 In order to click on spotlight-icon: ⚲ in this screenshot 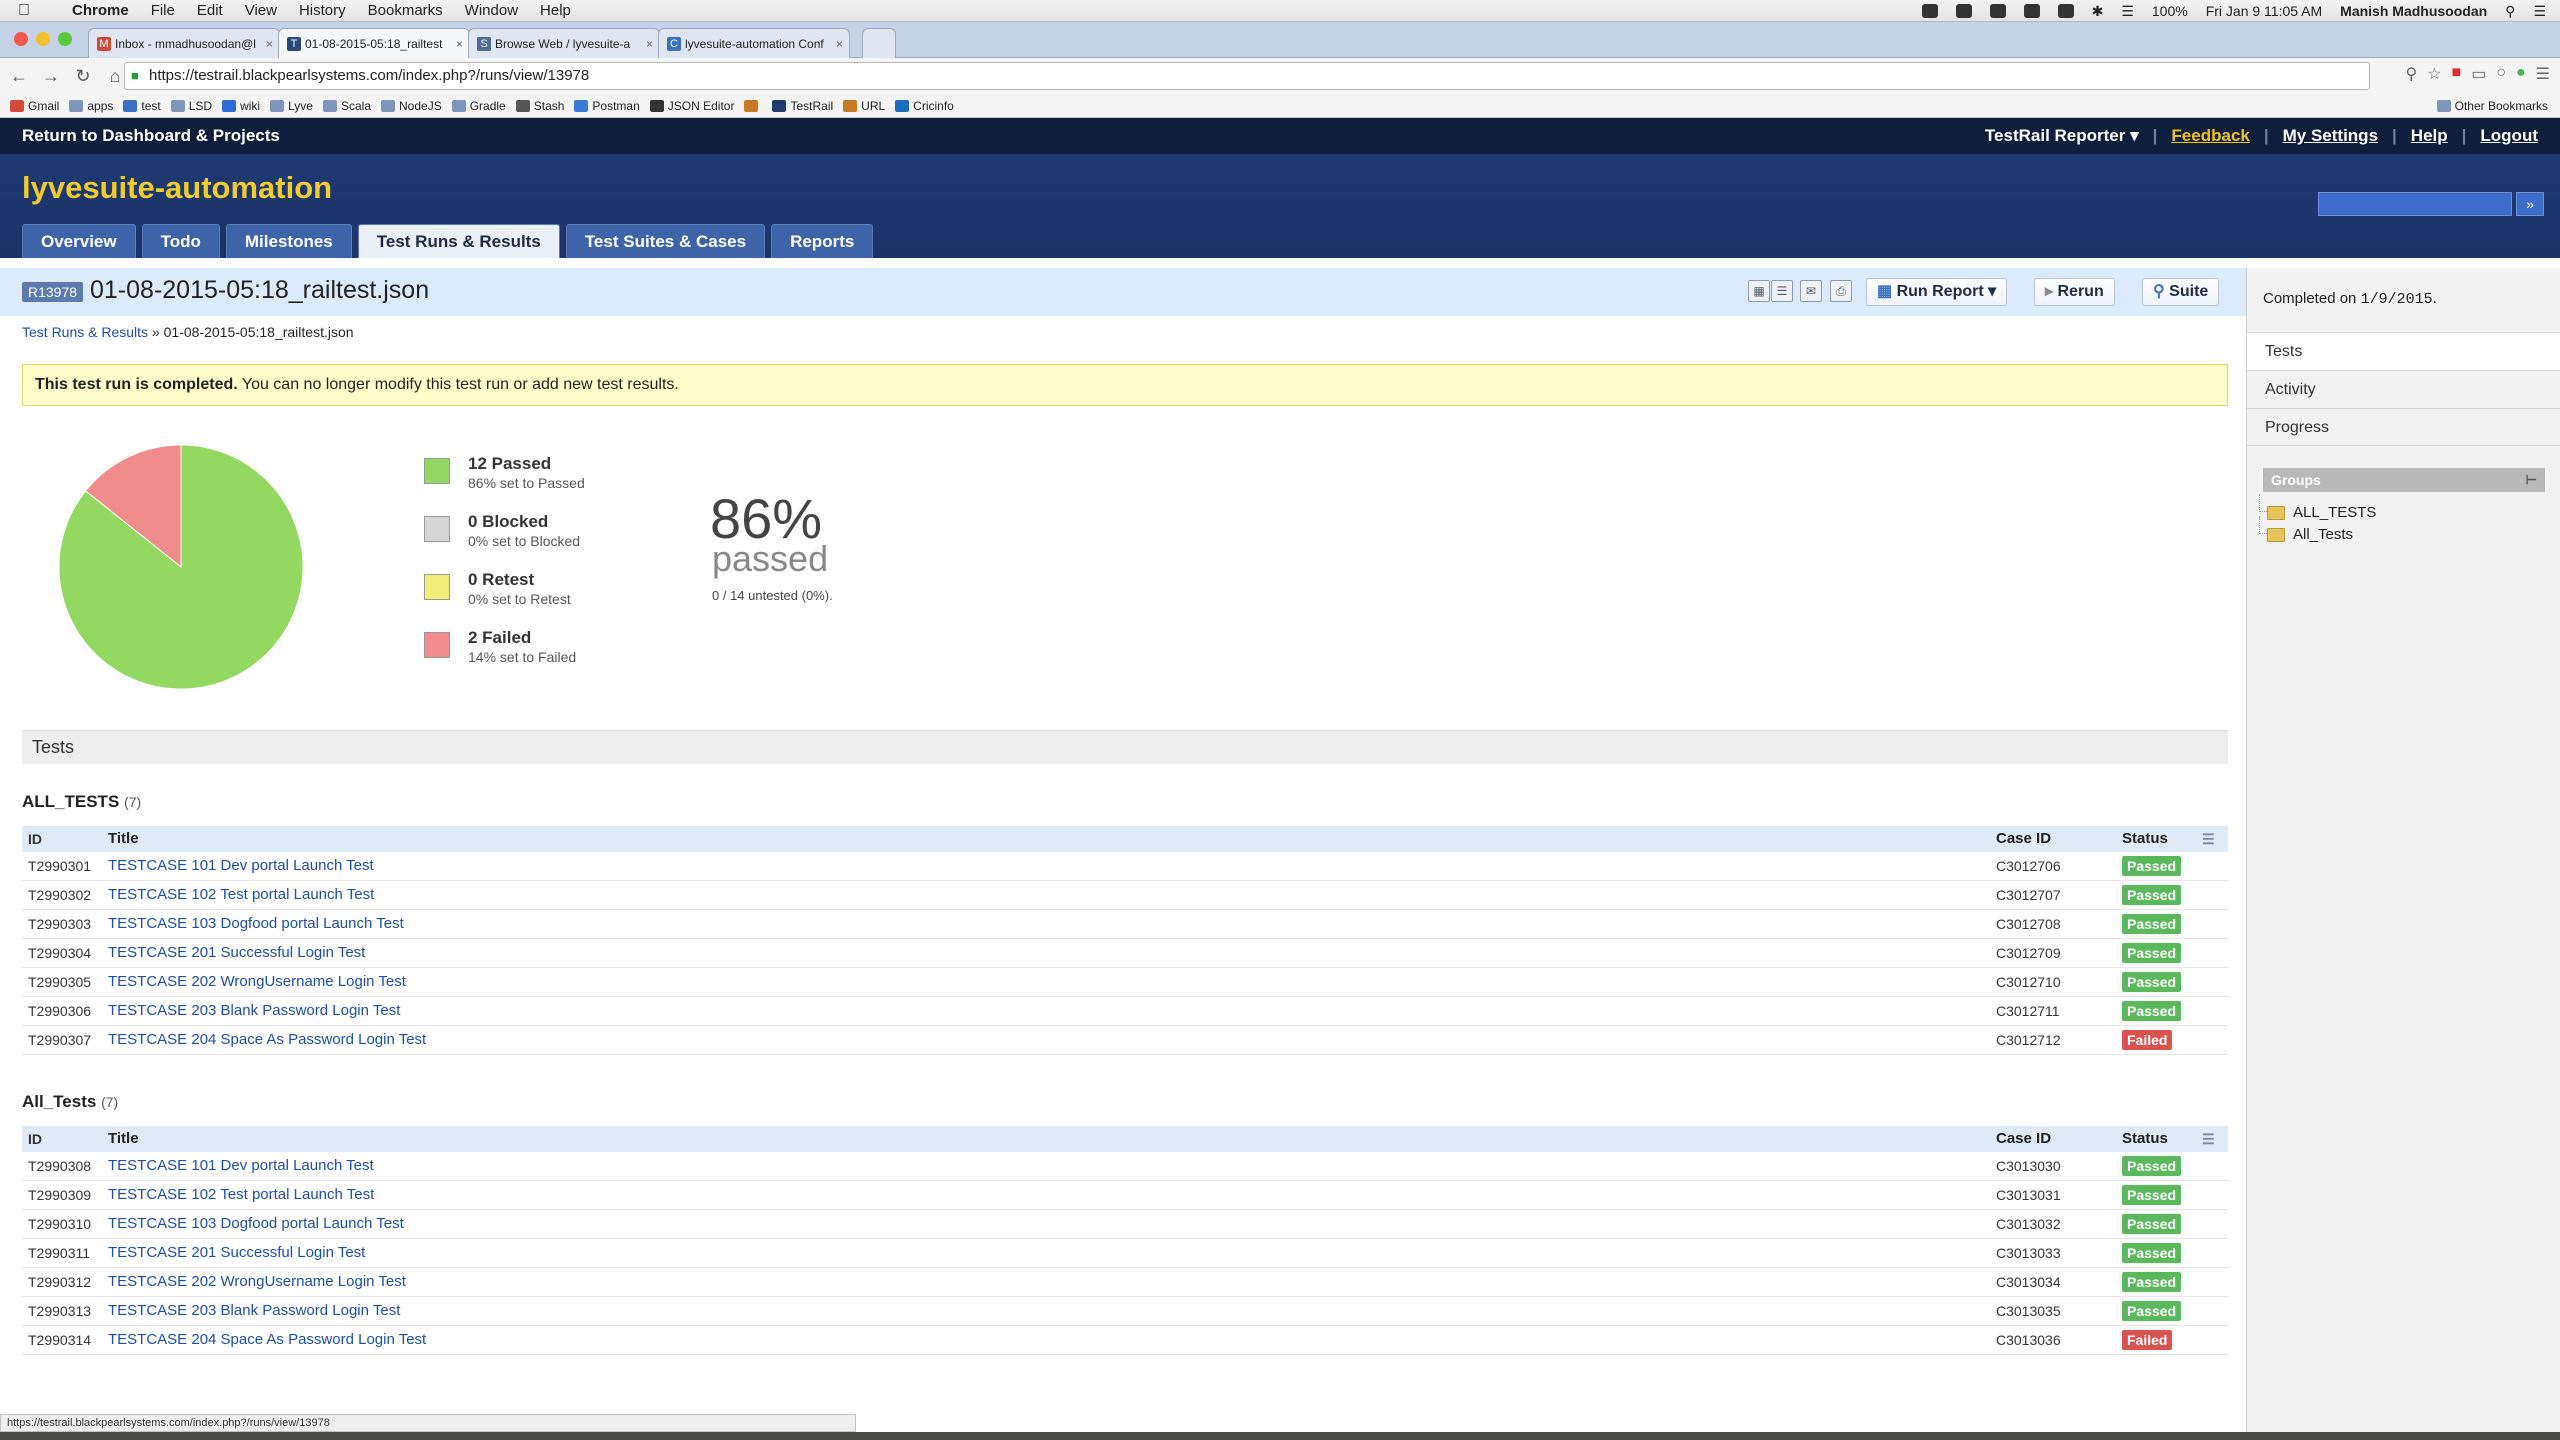, I will do `click(2510, 11)`.